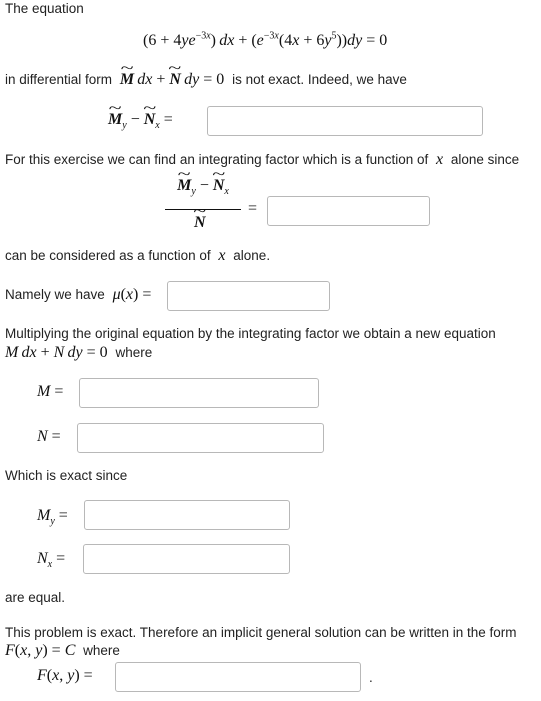 This screenshot has height=701, width=541. I want to click on intro-text: The equation, so click(44, 8).